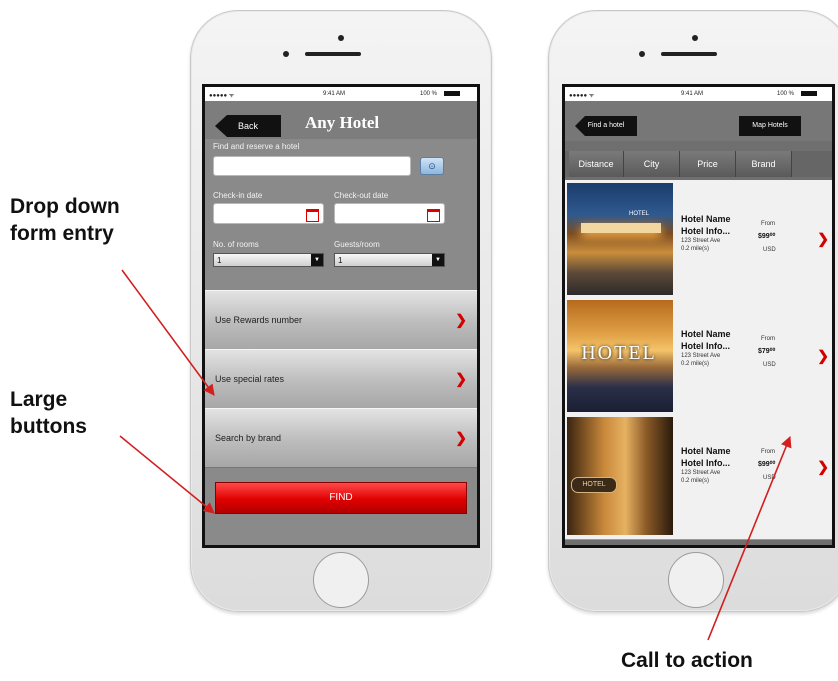  I want to click on tab-city: City, so click(652, 164).